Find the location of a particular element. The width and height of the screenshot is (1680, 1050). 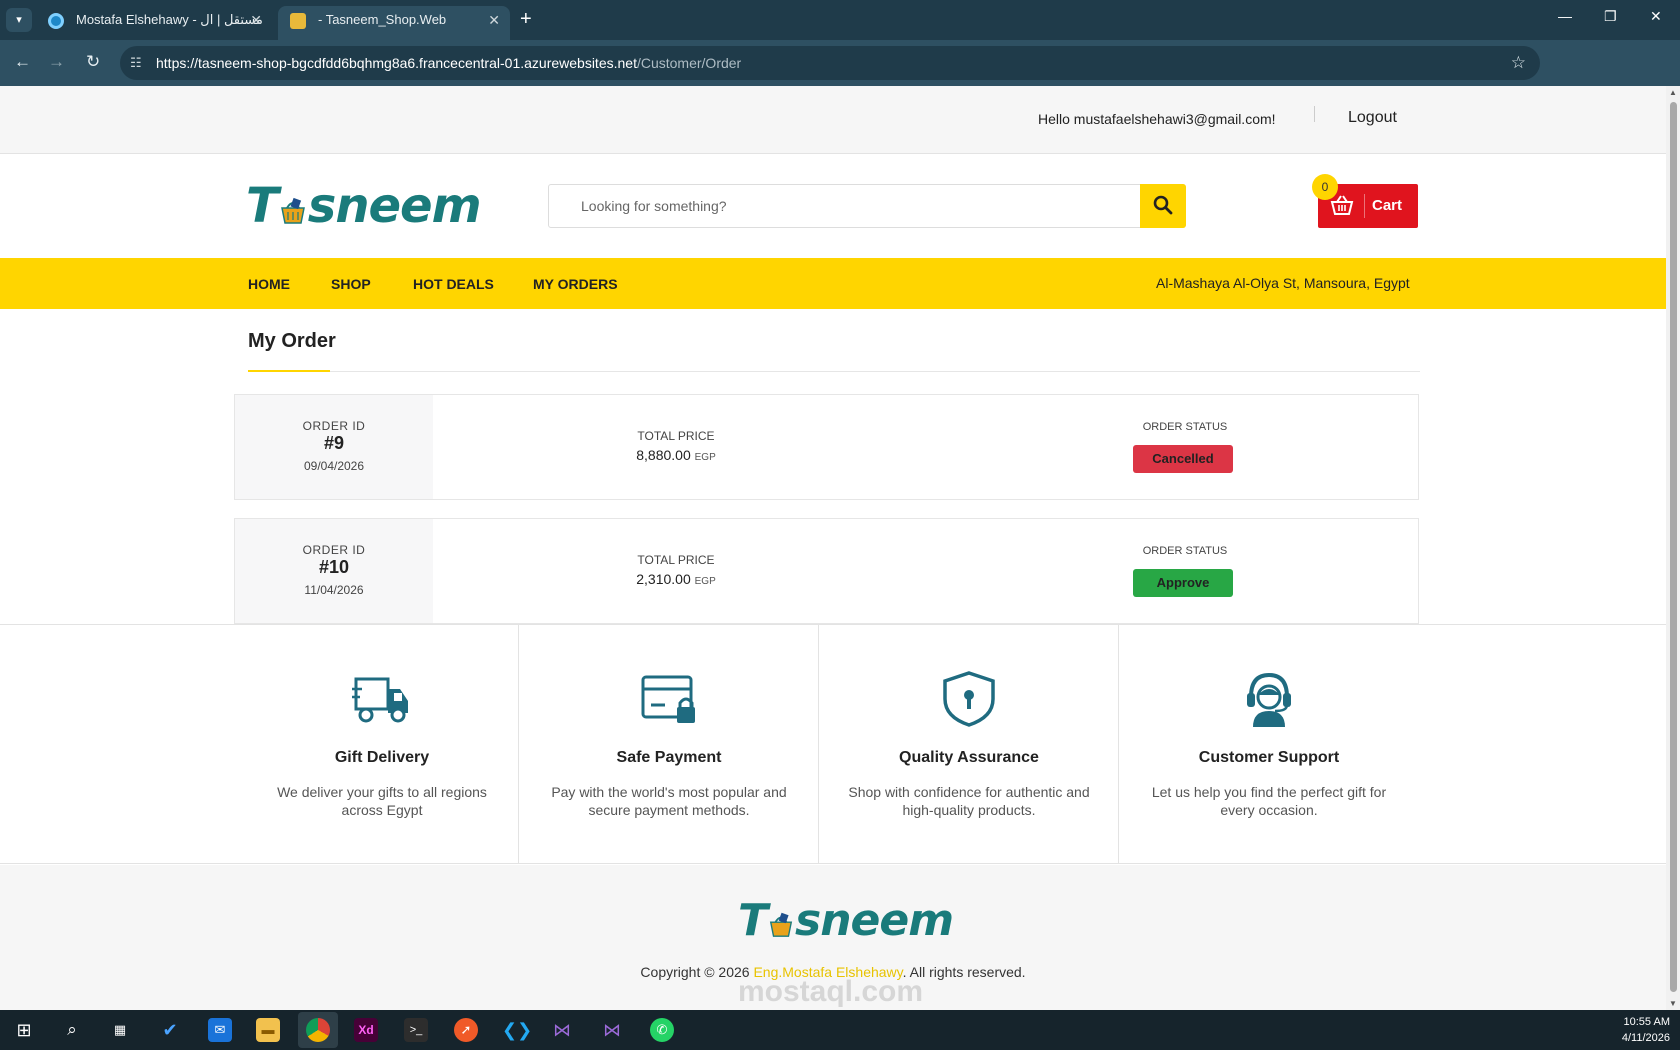

logout-link: Logout is located at coordinates (1372, 118).